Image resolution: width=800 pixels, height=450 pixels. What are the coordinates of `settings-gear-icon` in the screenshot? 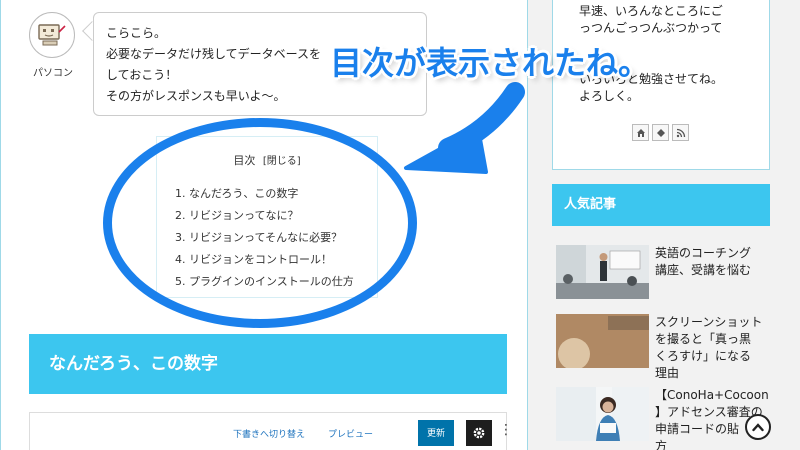 It's located at (479, 433).